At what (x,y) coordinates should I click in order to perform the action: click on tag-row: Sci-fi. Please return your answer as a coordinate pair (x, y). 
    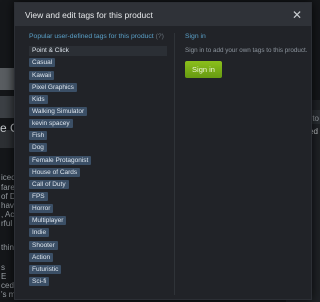
    Looking at the image, I should click on (98, 281).